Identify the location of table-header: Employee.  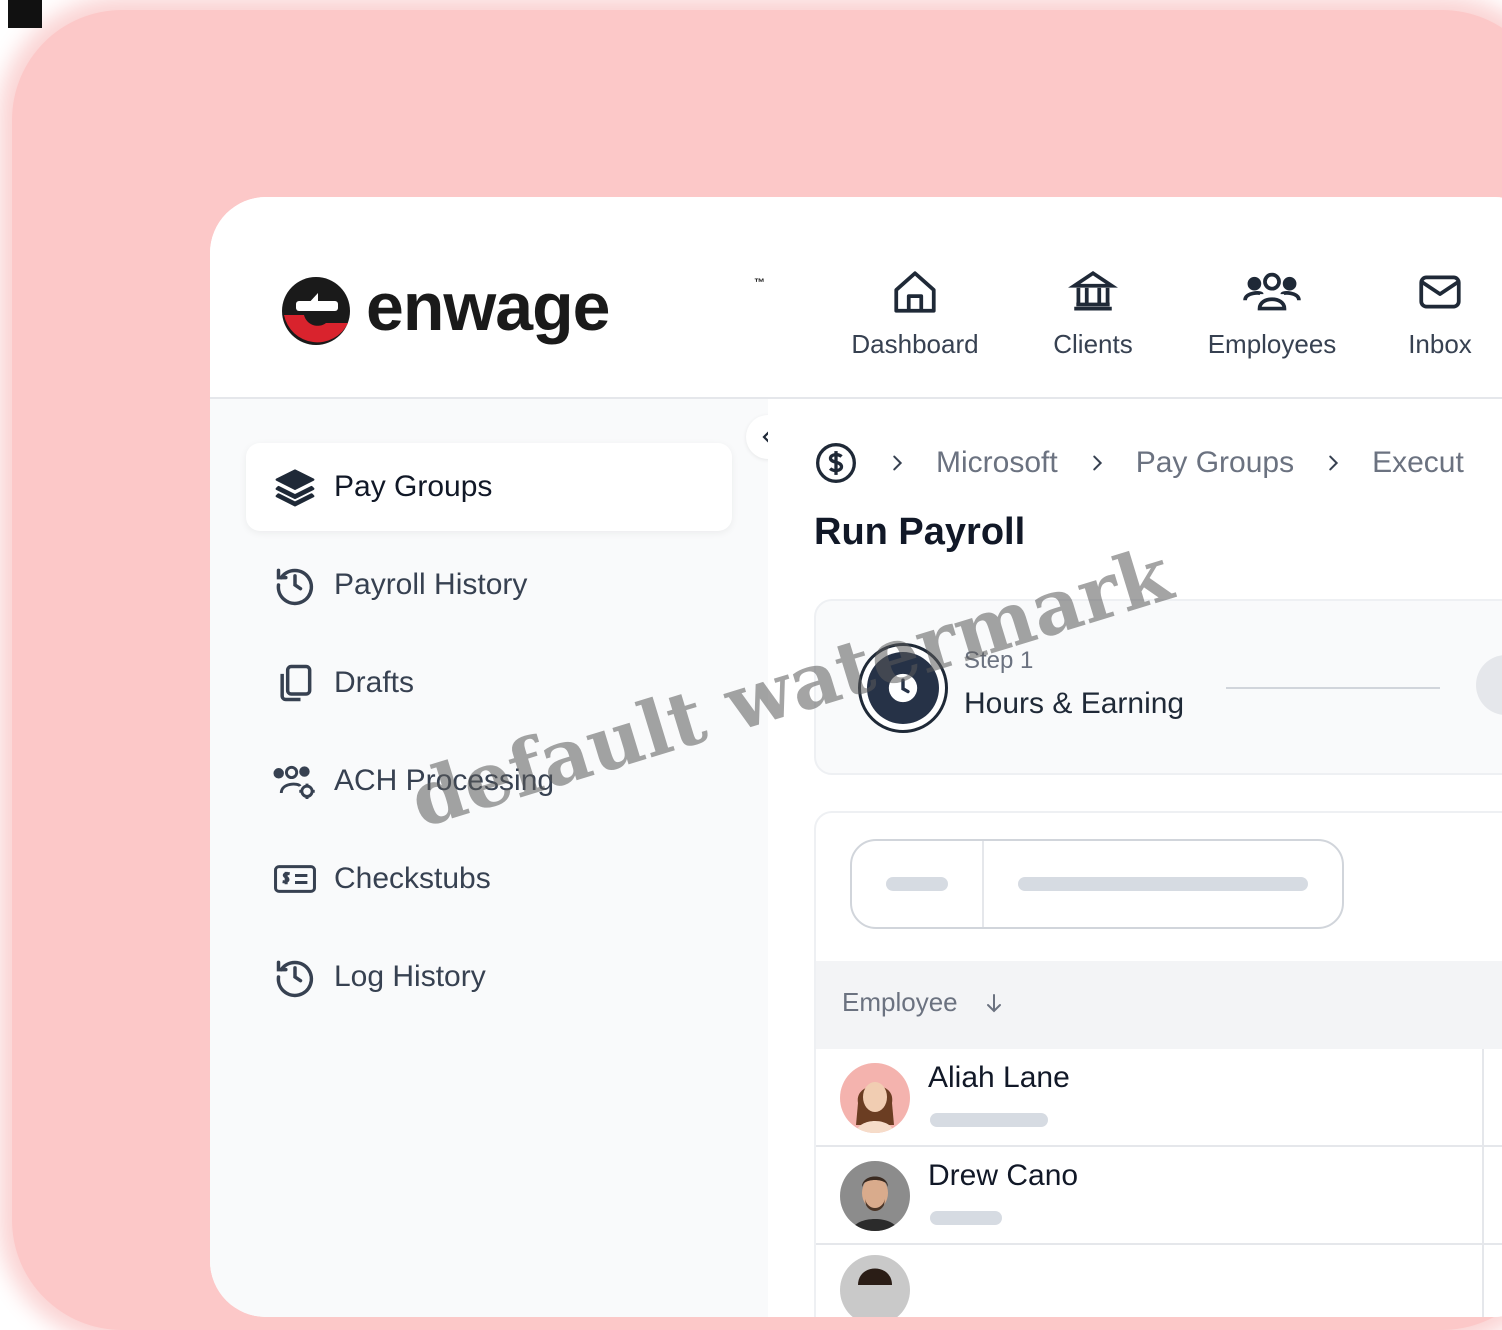
(1159, 1005).